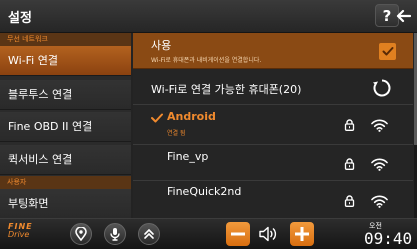 Image resolution: width=417 pixels, height=249 pixels. I want to click on wifi-use-description: Wi-Fi로 휴대폰과 내비게이션을 연결합니다., so click(206, 60).